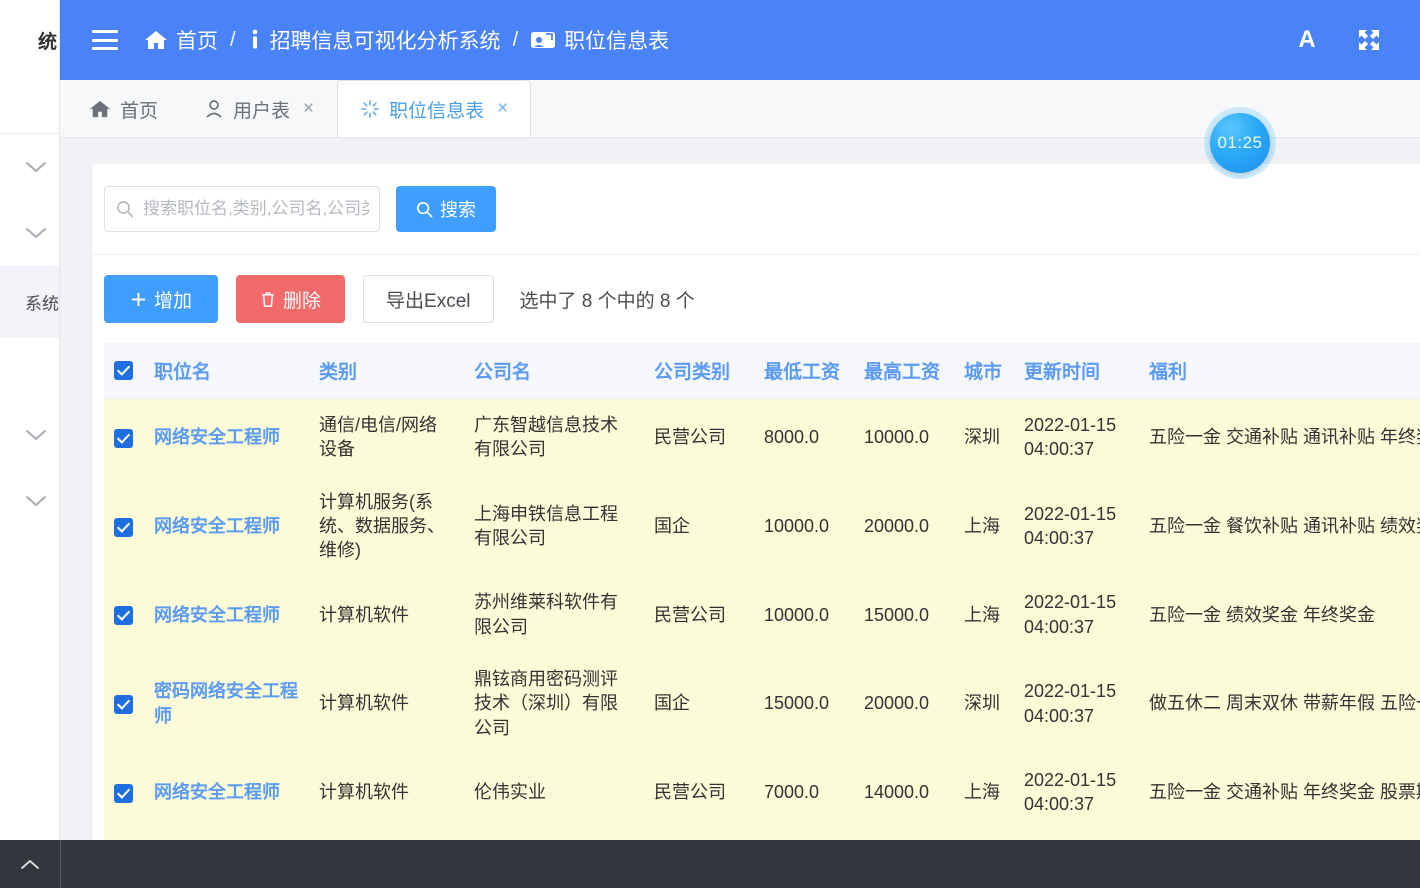 The image size is (1420, 888). I want to click on font-size-label: A, so click(1307, 39).